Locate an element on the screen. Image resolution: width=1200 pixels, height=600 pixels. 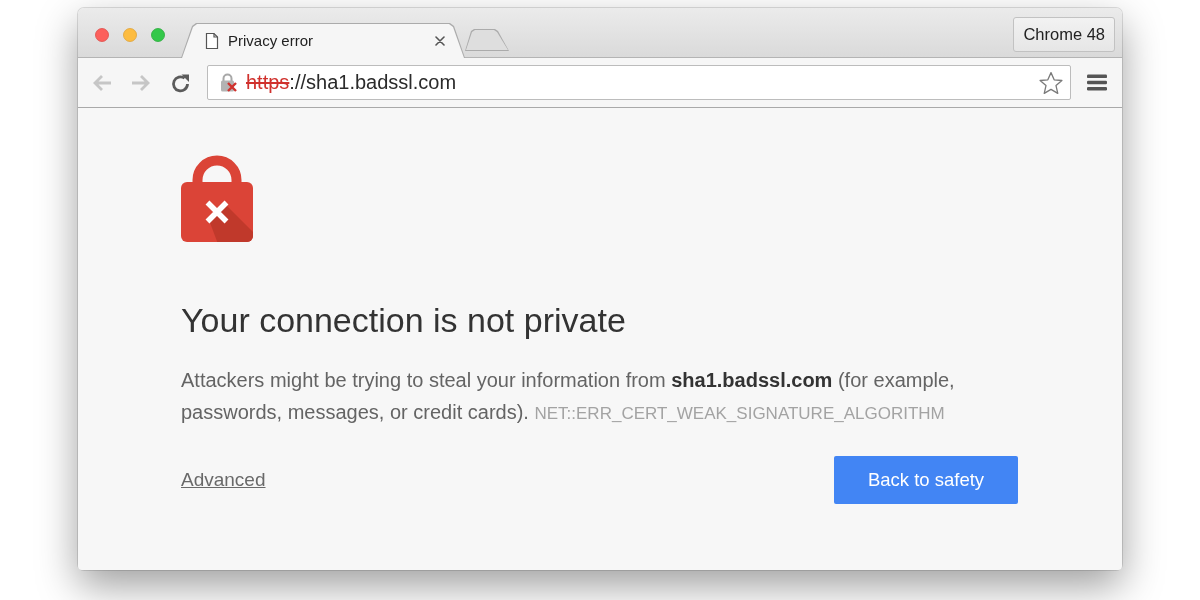
menu-icon is located at coordinates (1097, 82).